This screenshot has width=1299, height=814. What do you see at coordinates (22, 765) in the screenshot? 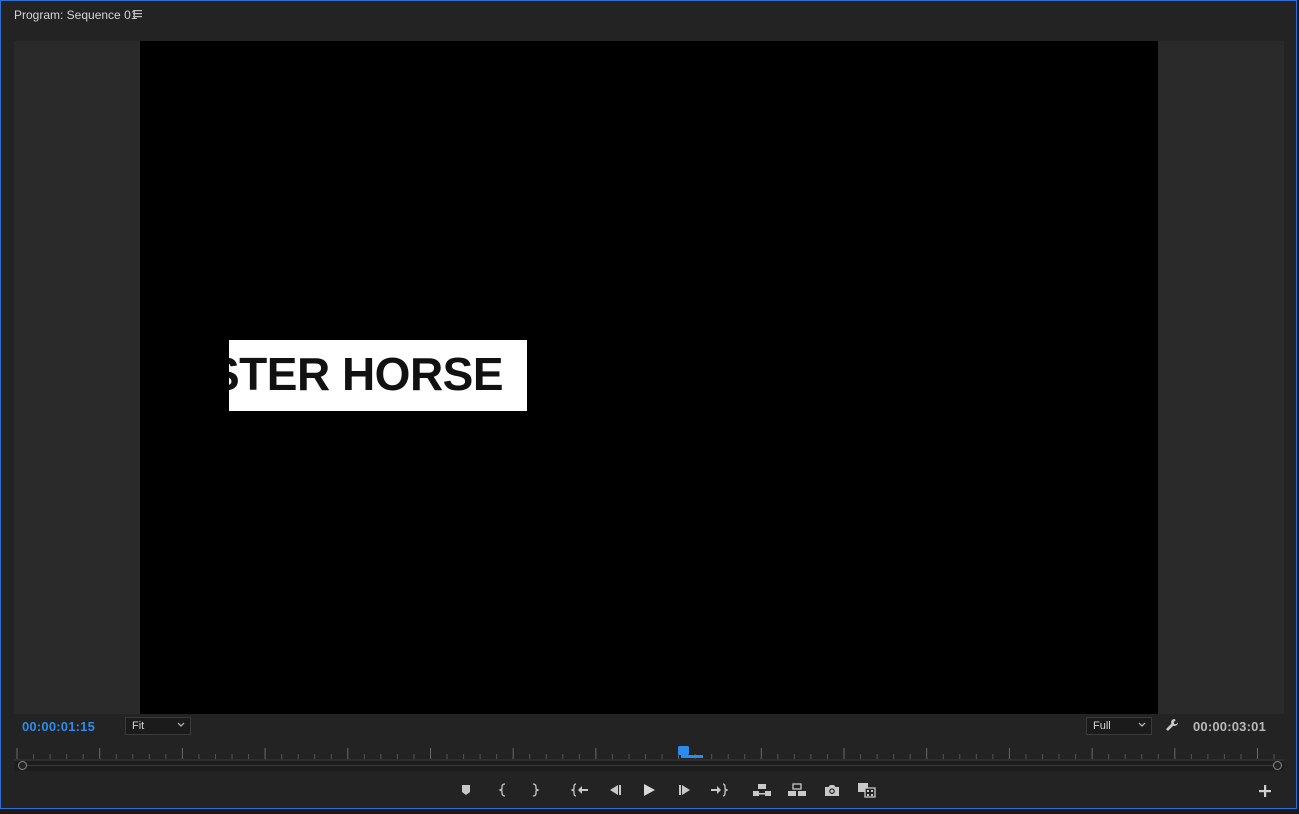
I see `zoom-handle-left` at bounding box center [22, 765].